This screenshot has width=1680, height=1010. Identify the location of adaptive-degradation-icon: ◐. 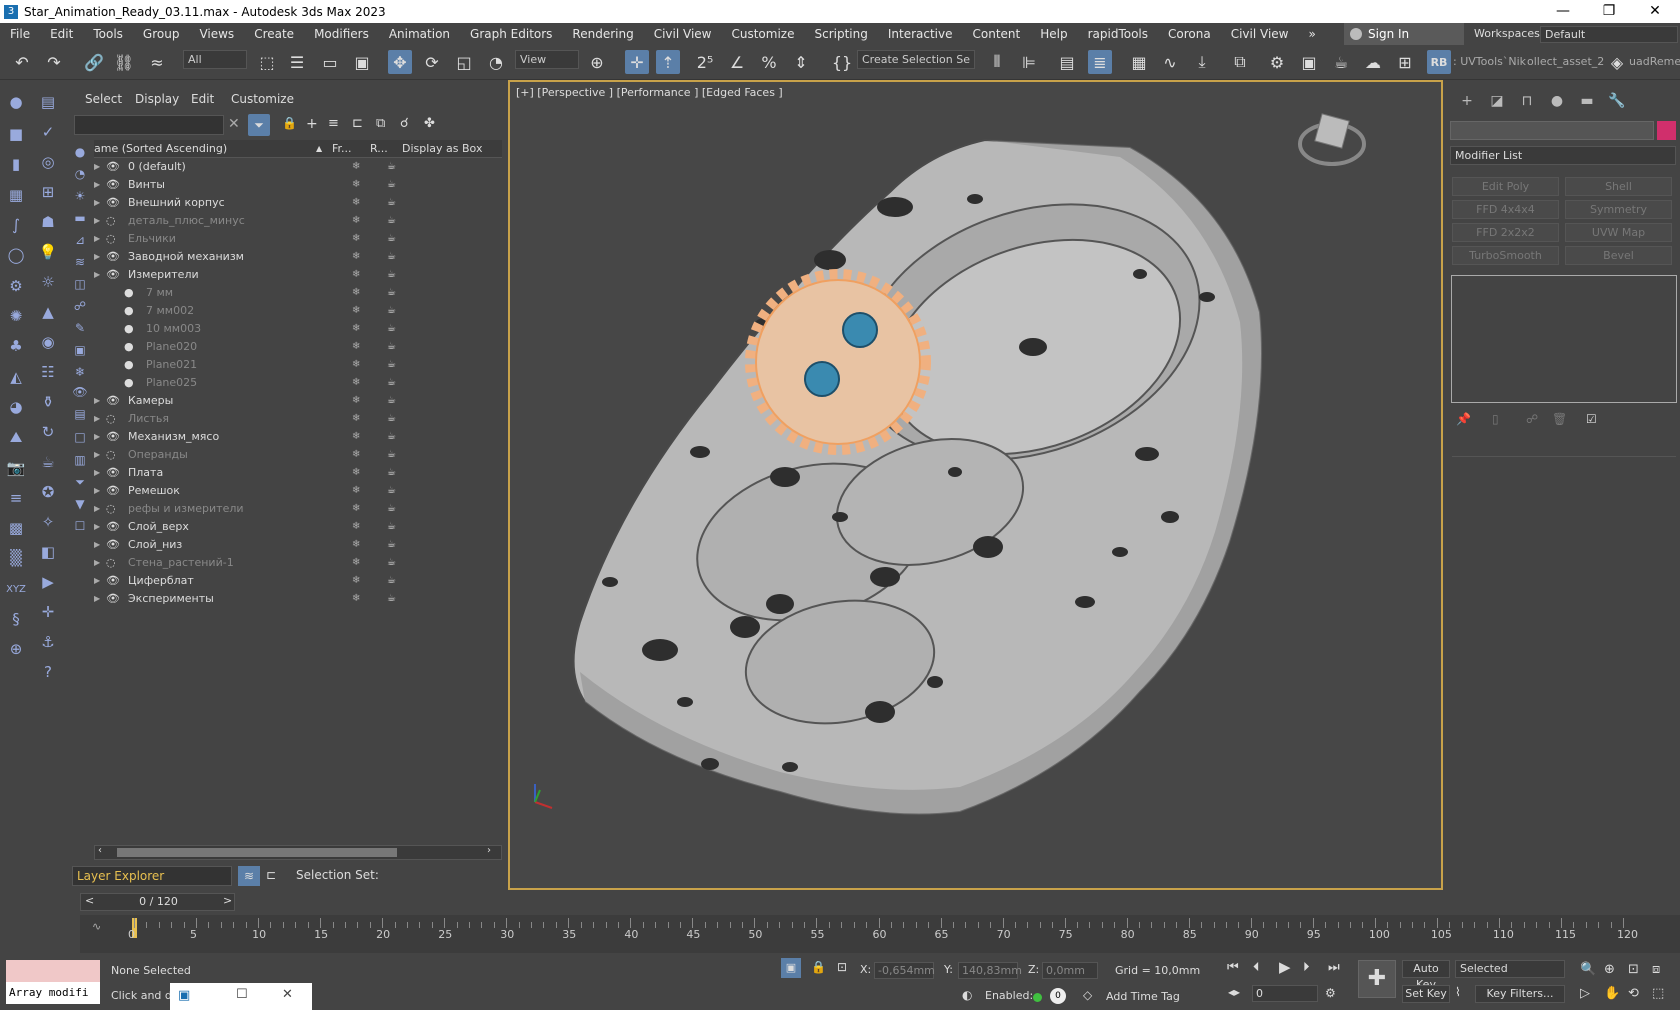
(967, 995).